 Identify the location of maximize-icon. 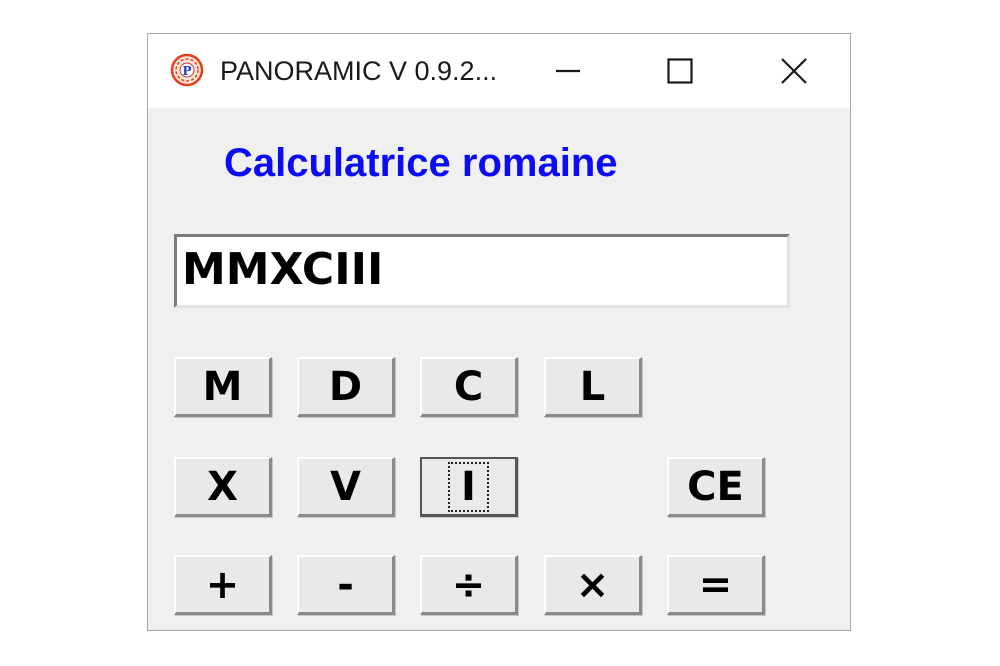
(680, 71).